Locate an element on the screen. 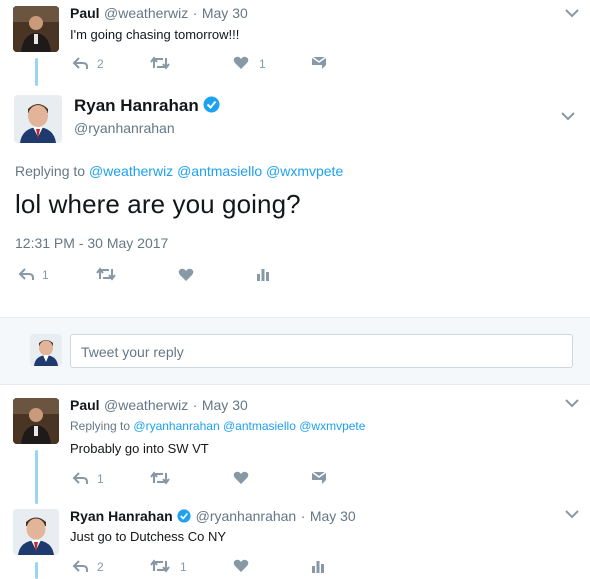  retweet-count: 1 is located at coordinates (183, 567).